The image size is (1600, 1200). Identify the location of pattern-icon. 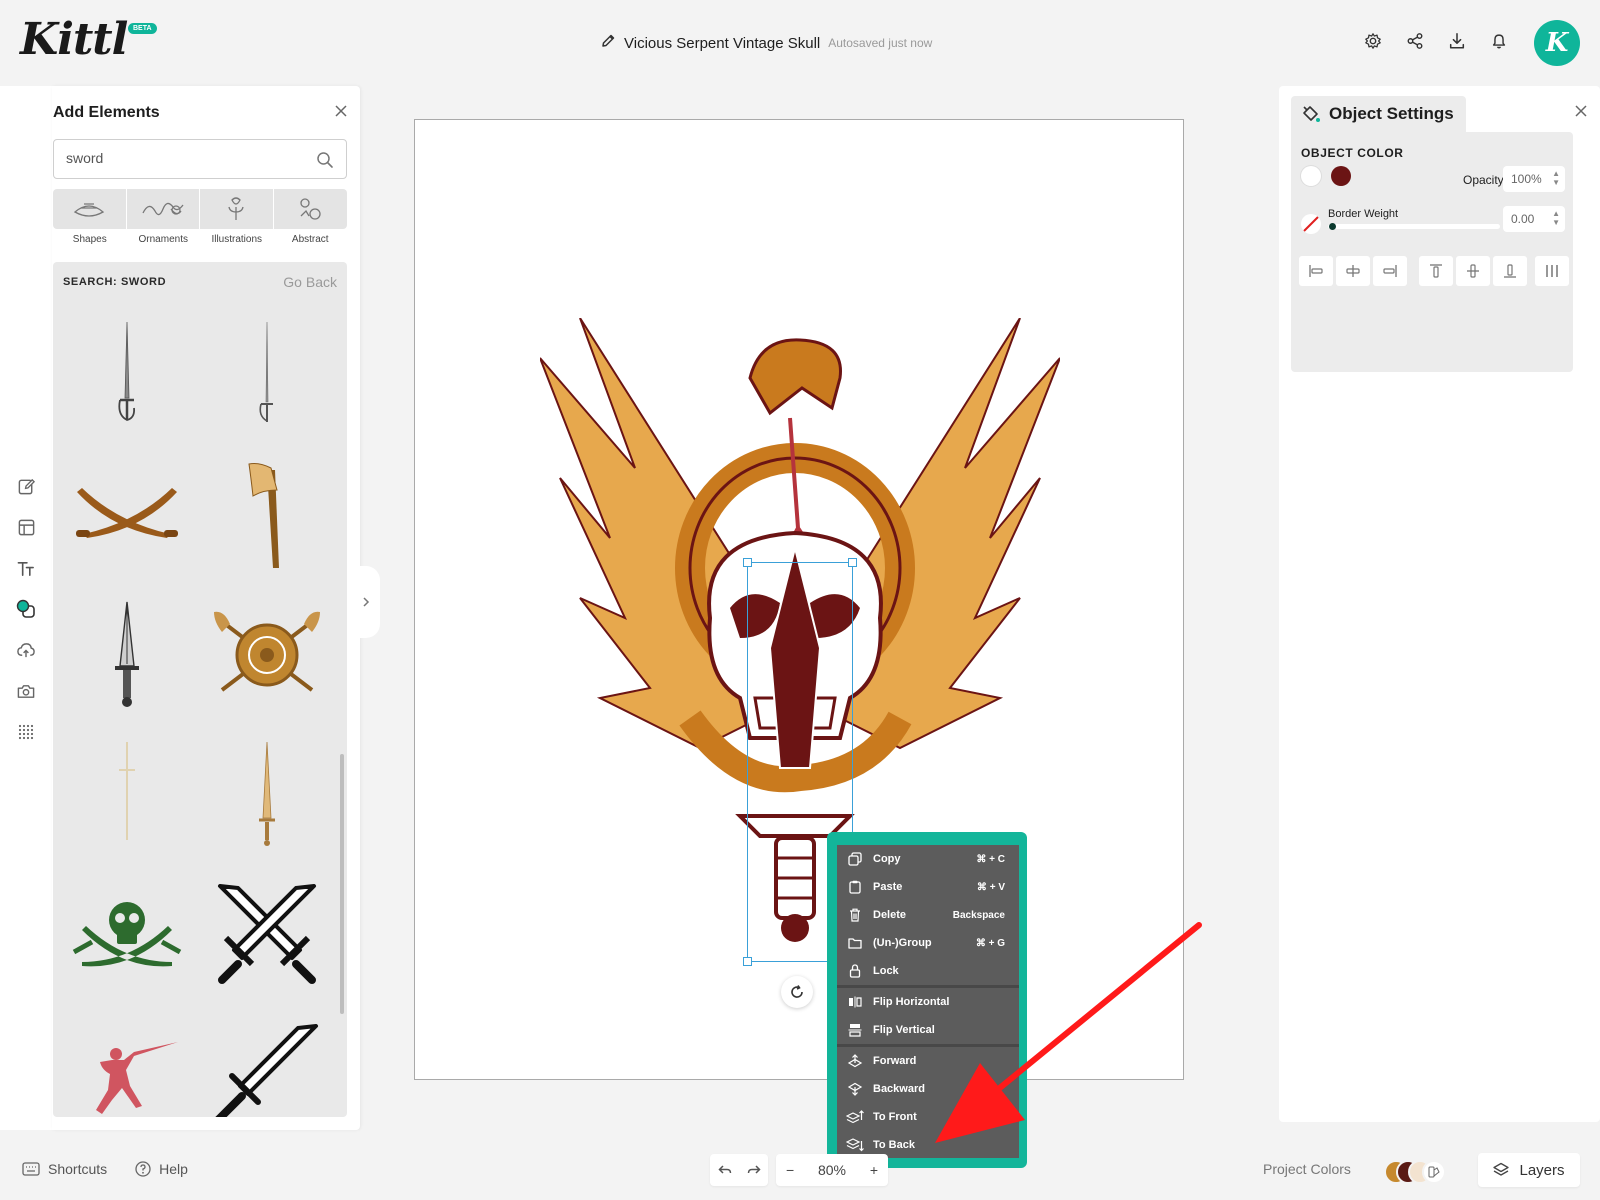
(26, 732).